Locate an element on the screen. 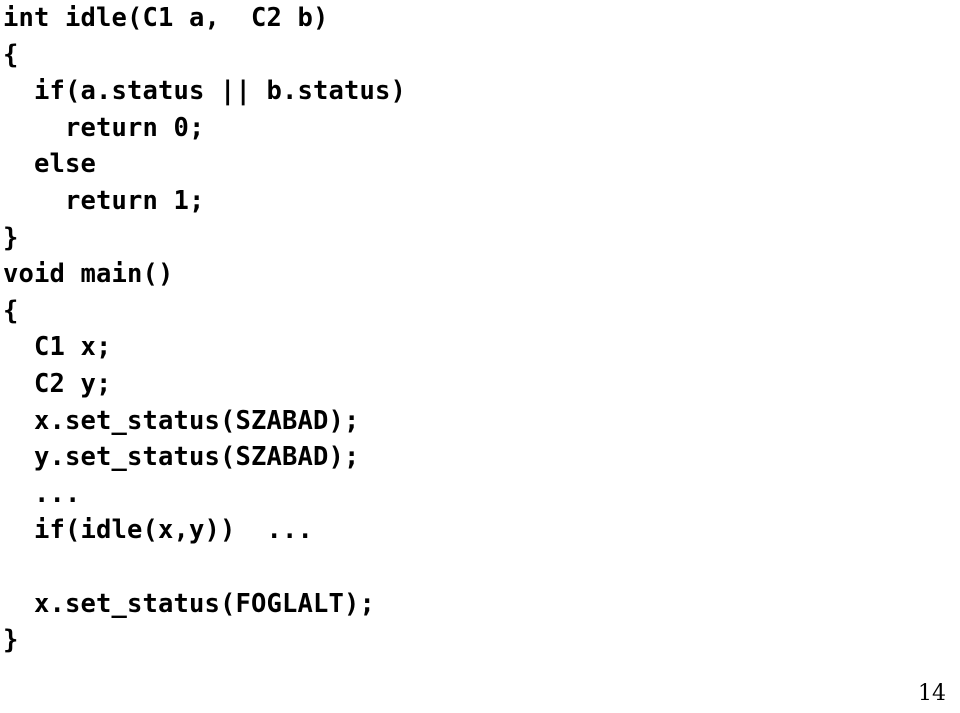 The width and height of the screenshot is (960, 713). code-line: x.set_status(SZABAD); is located at coordinates (181, 420).